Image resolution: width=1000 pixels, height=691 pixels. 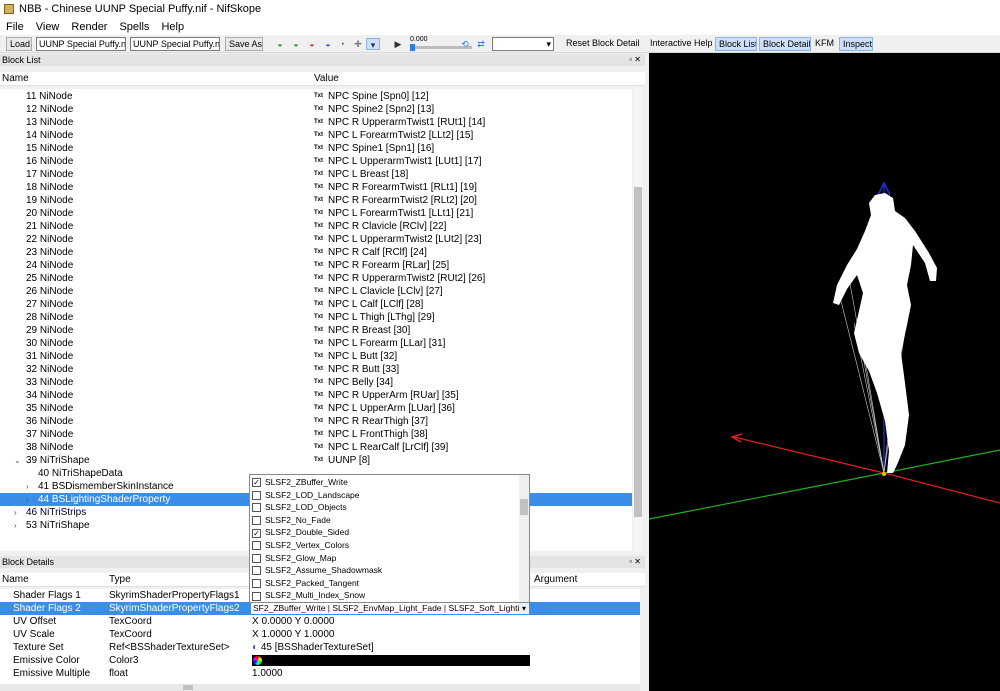 I want to click on view-walk-icon: ◔, so click(x=342, y=44).